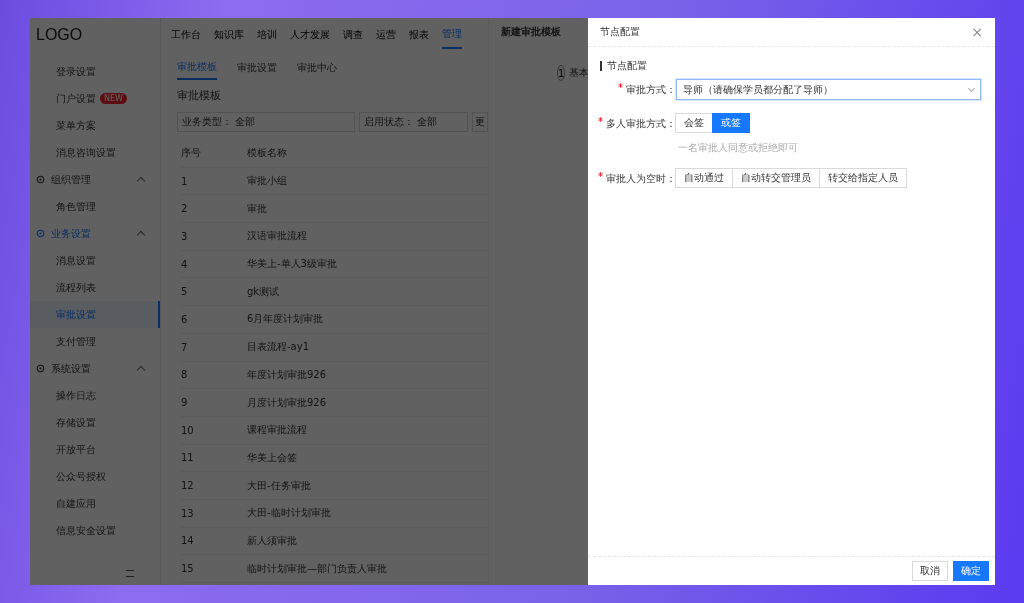  Describe the element at coordinates (287, 402) in the screenshot. I see `table-cell: 月度计划审批926` at that location.